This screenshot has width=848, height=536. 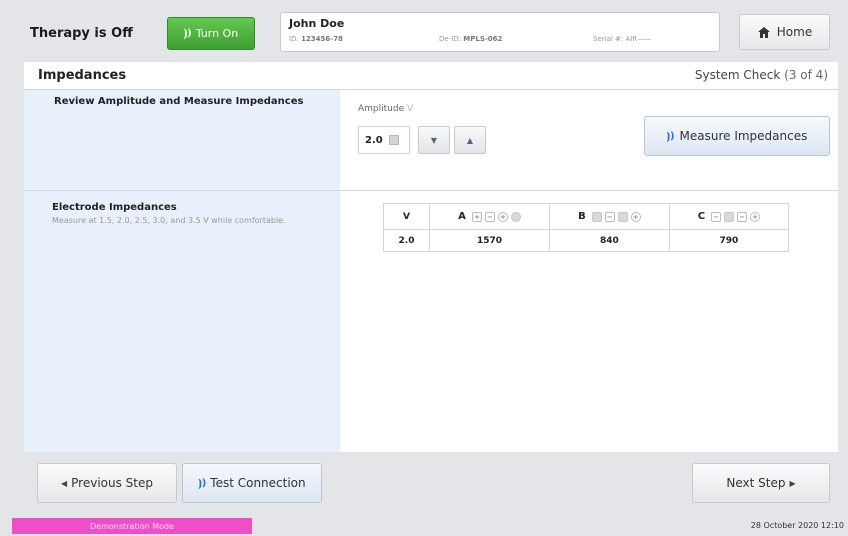 I want to click on home-button: Home, so click(x=784, y=32).